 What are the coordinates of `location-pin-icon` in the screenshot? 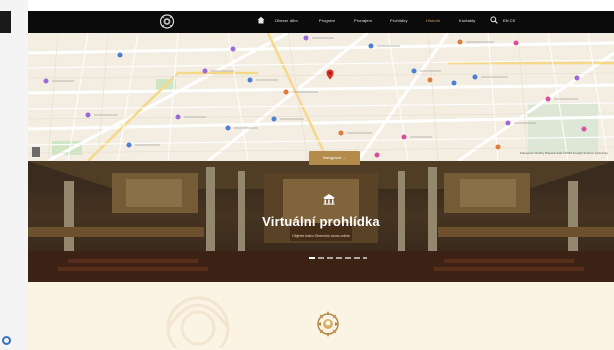 It's located at (330, 74).